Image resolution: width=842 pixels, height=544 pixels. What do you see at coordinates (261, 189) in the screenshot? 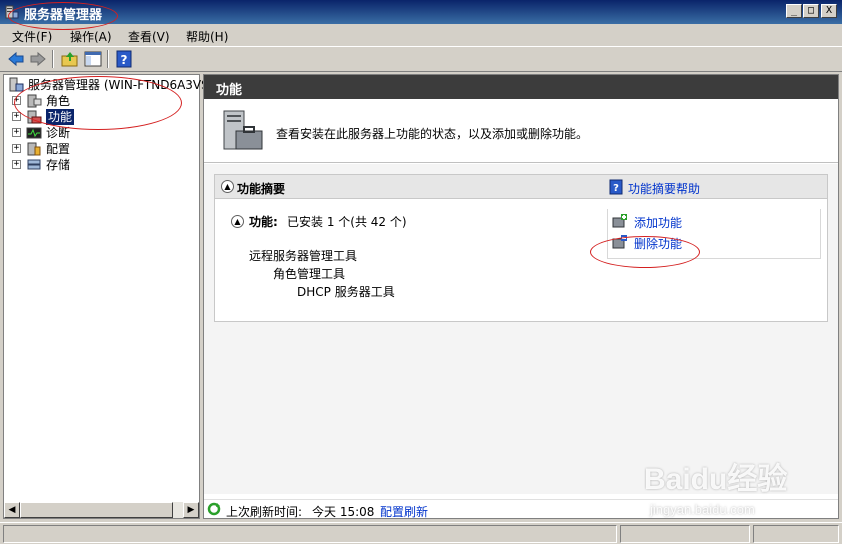
I see `section-title: 功能摘要` at bounding box center [261, 189].